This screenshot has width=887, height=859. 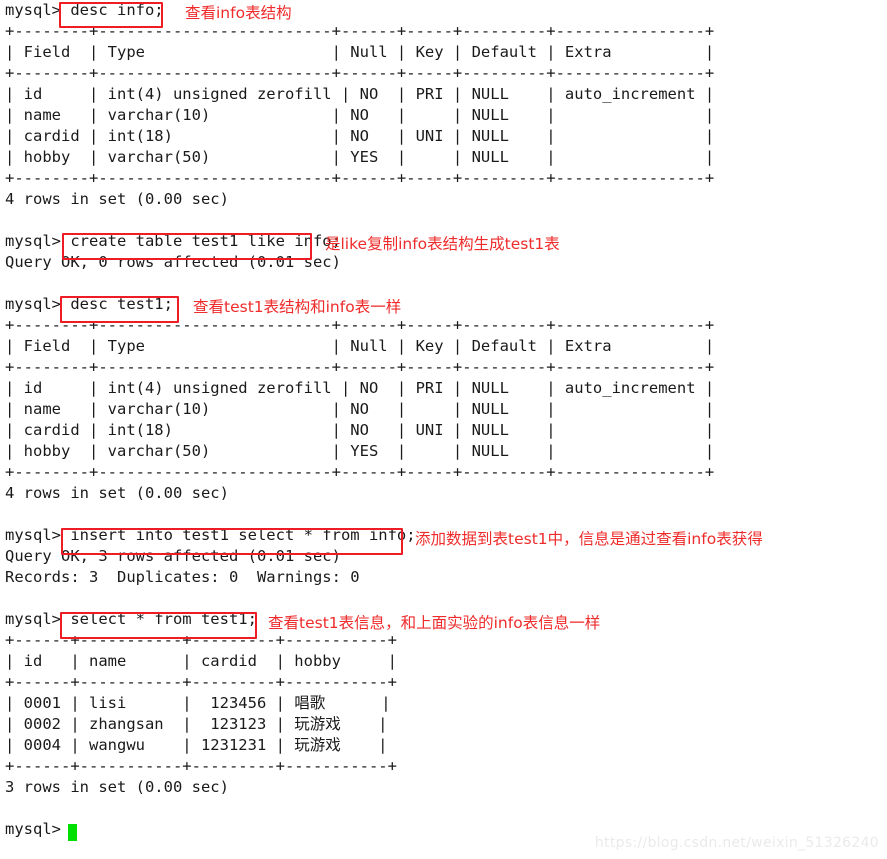 What do you see at coordinates (201, 661) in the screenshot?
I see `table-header-row: | id | name | cardid | hobby |` at bounding box center [201, 661].